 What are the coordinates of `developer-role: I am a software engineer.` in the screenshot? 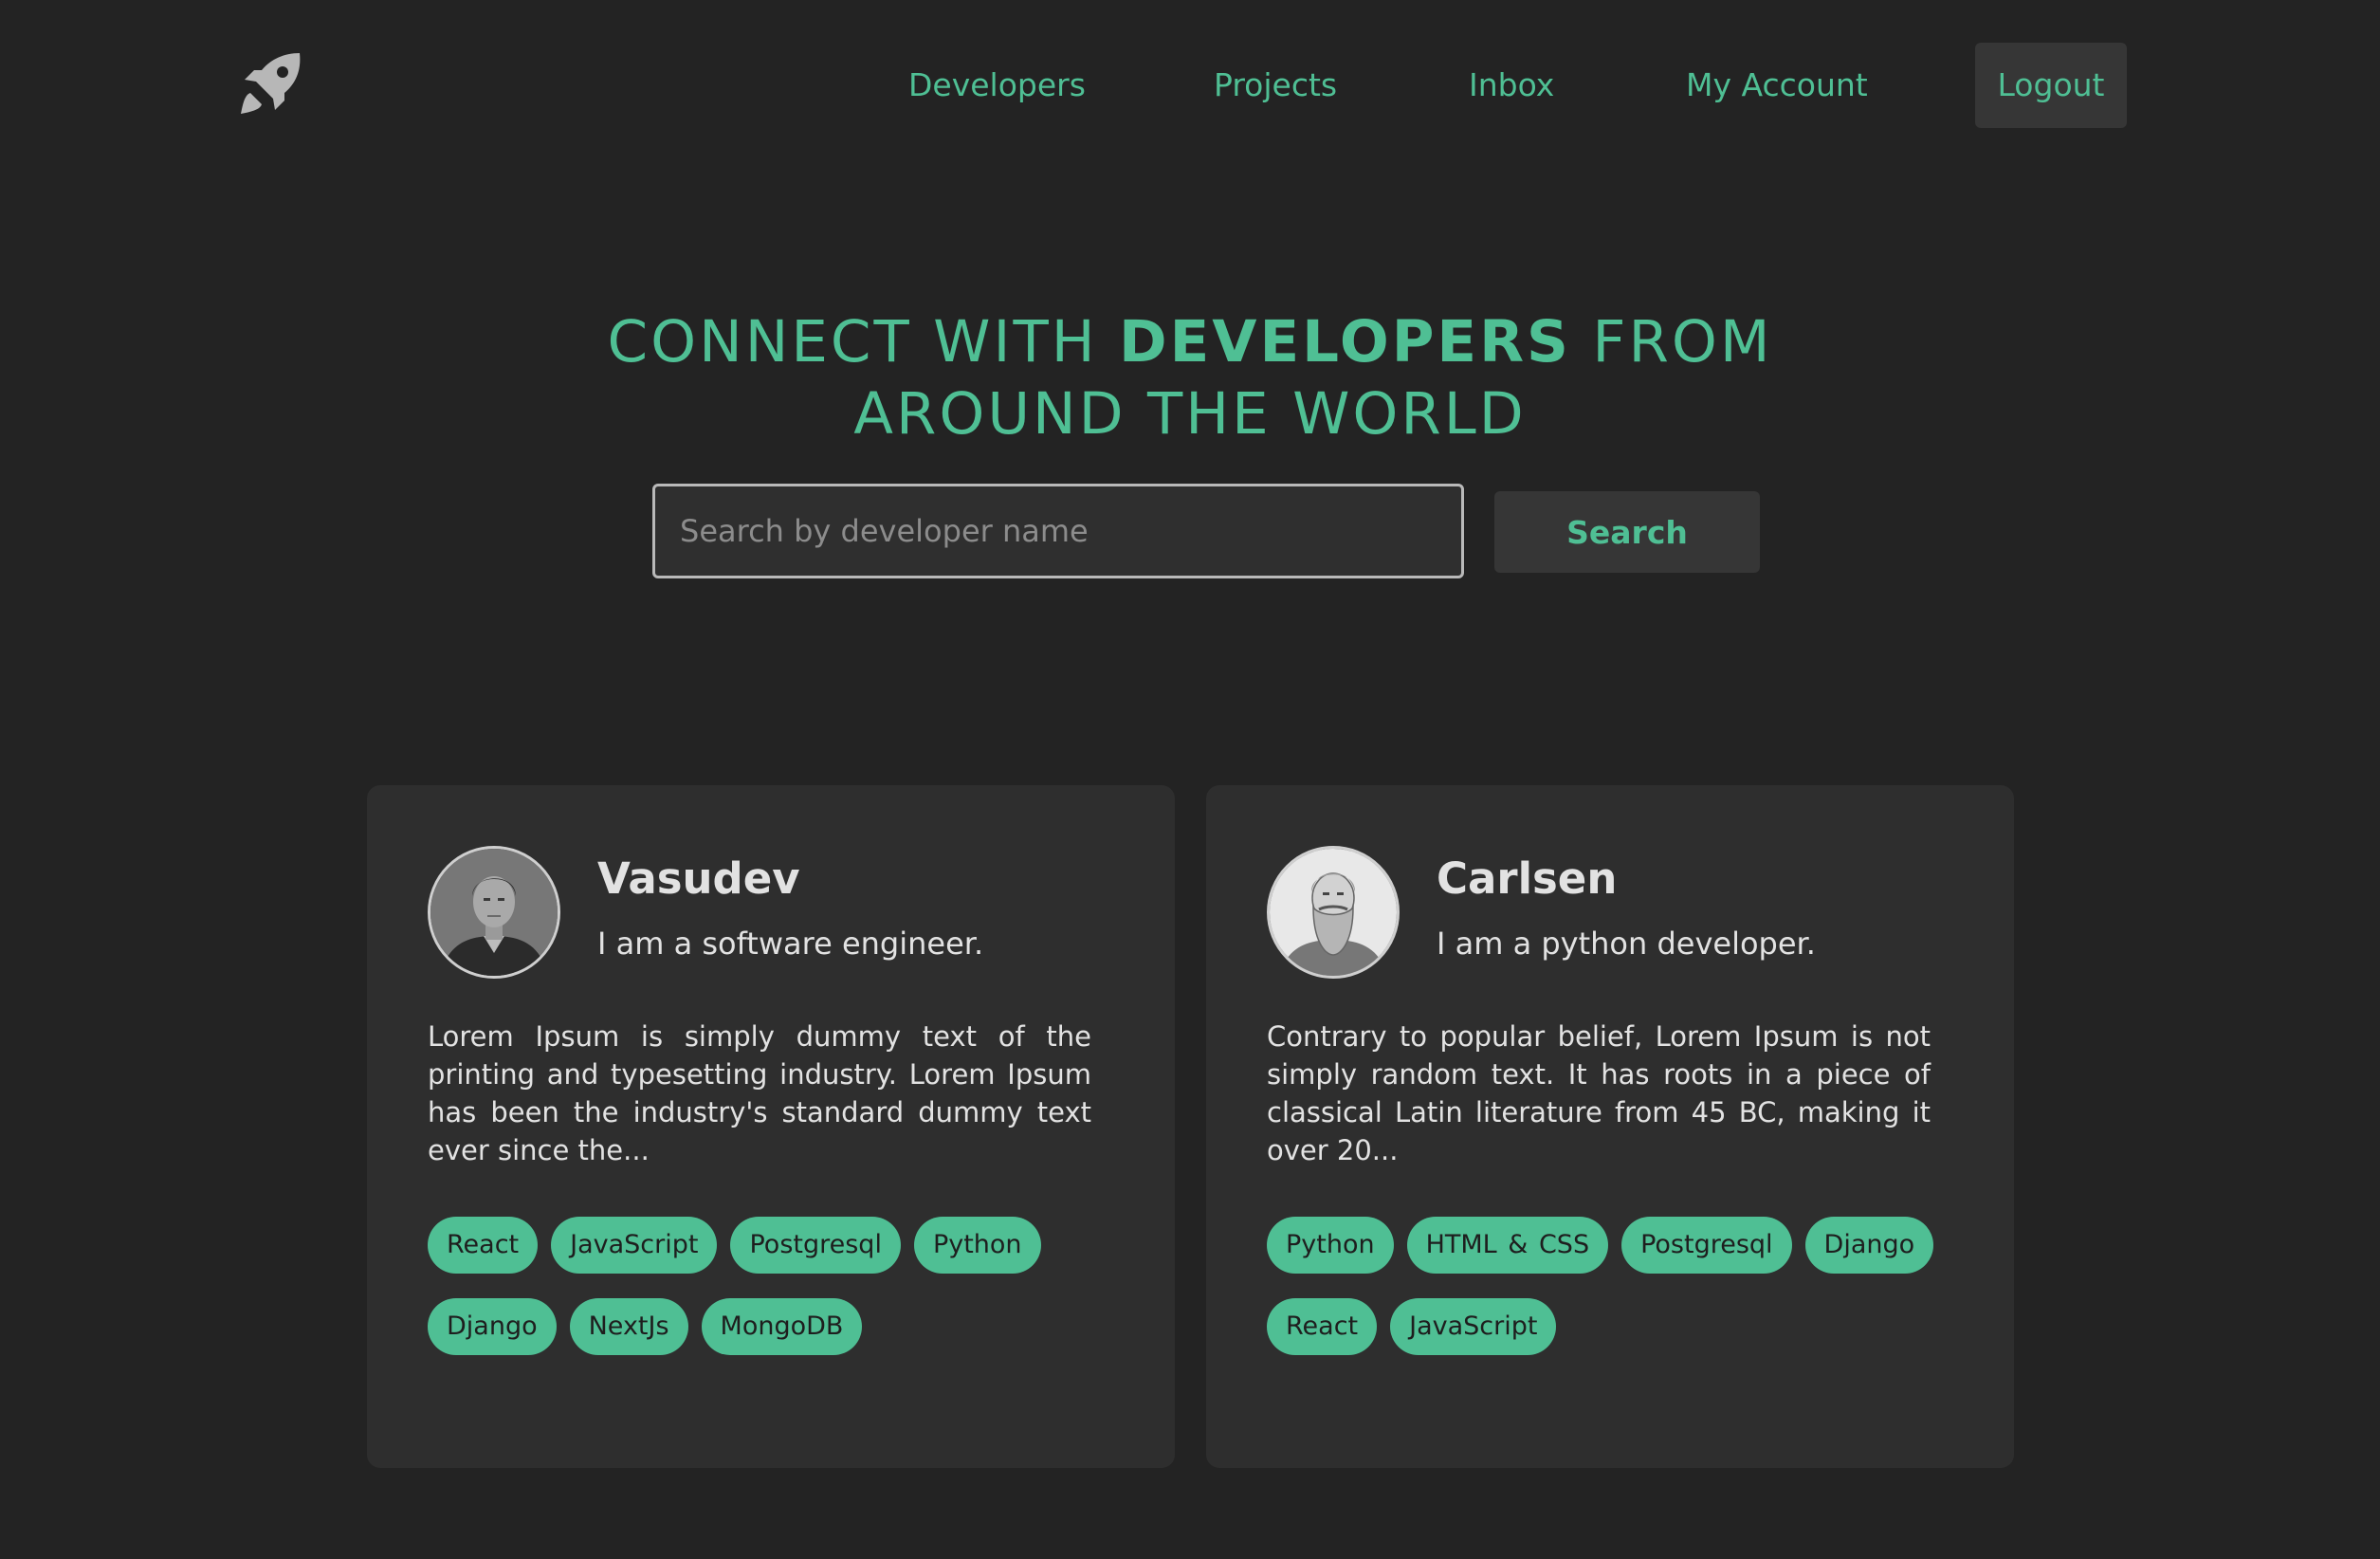 It's located at (790, 944).